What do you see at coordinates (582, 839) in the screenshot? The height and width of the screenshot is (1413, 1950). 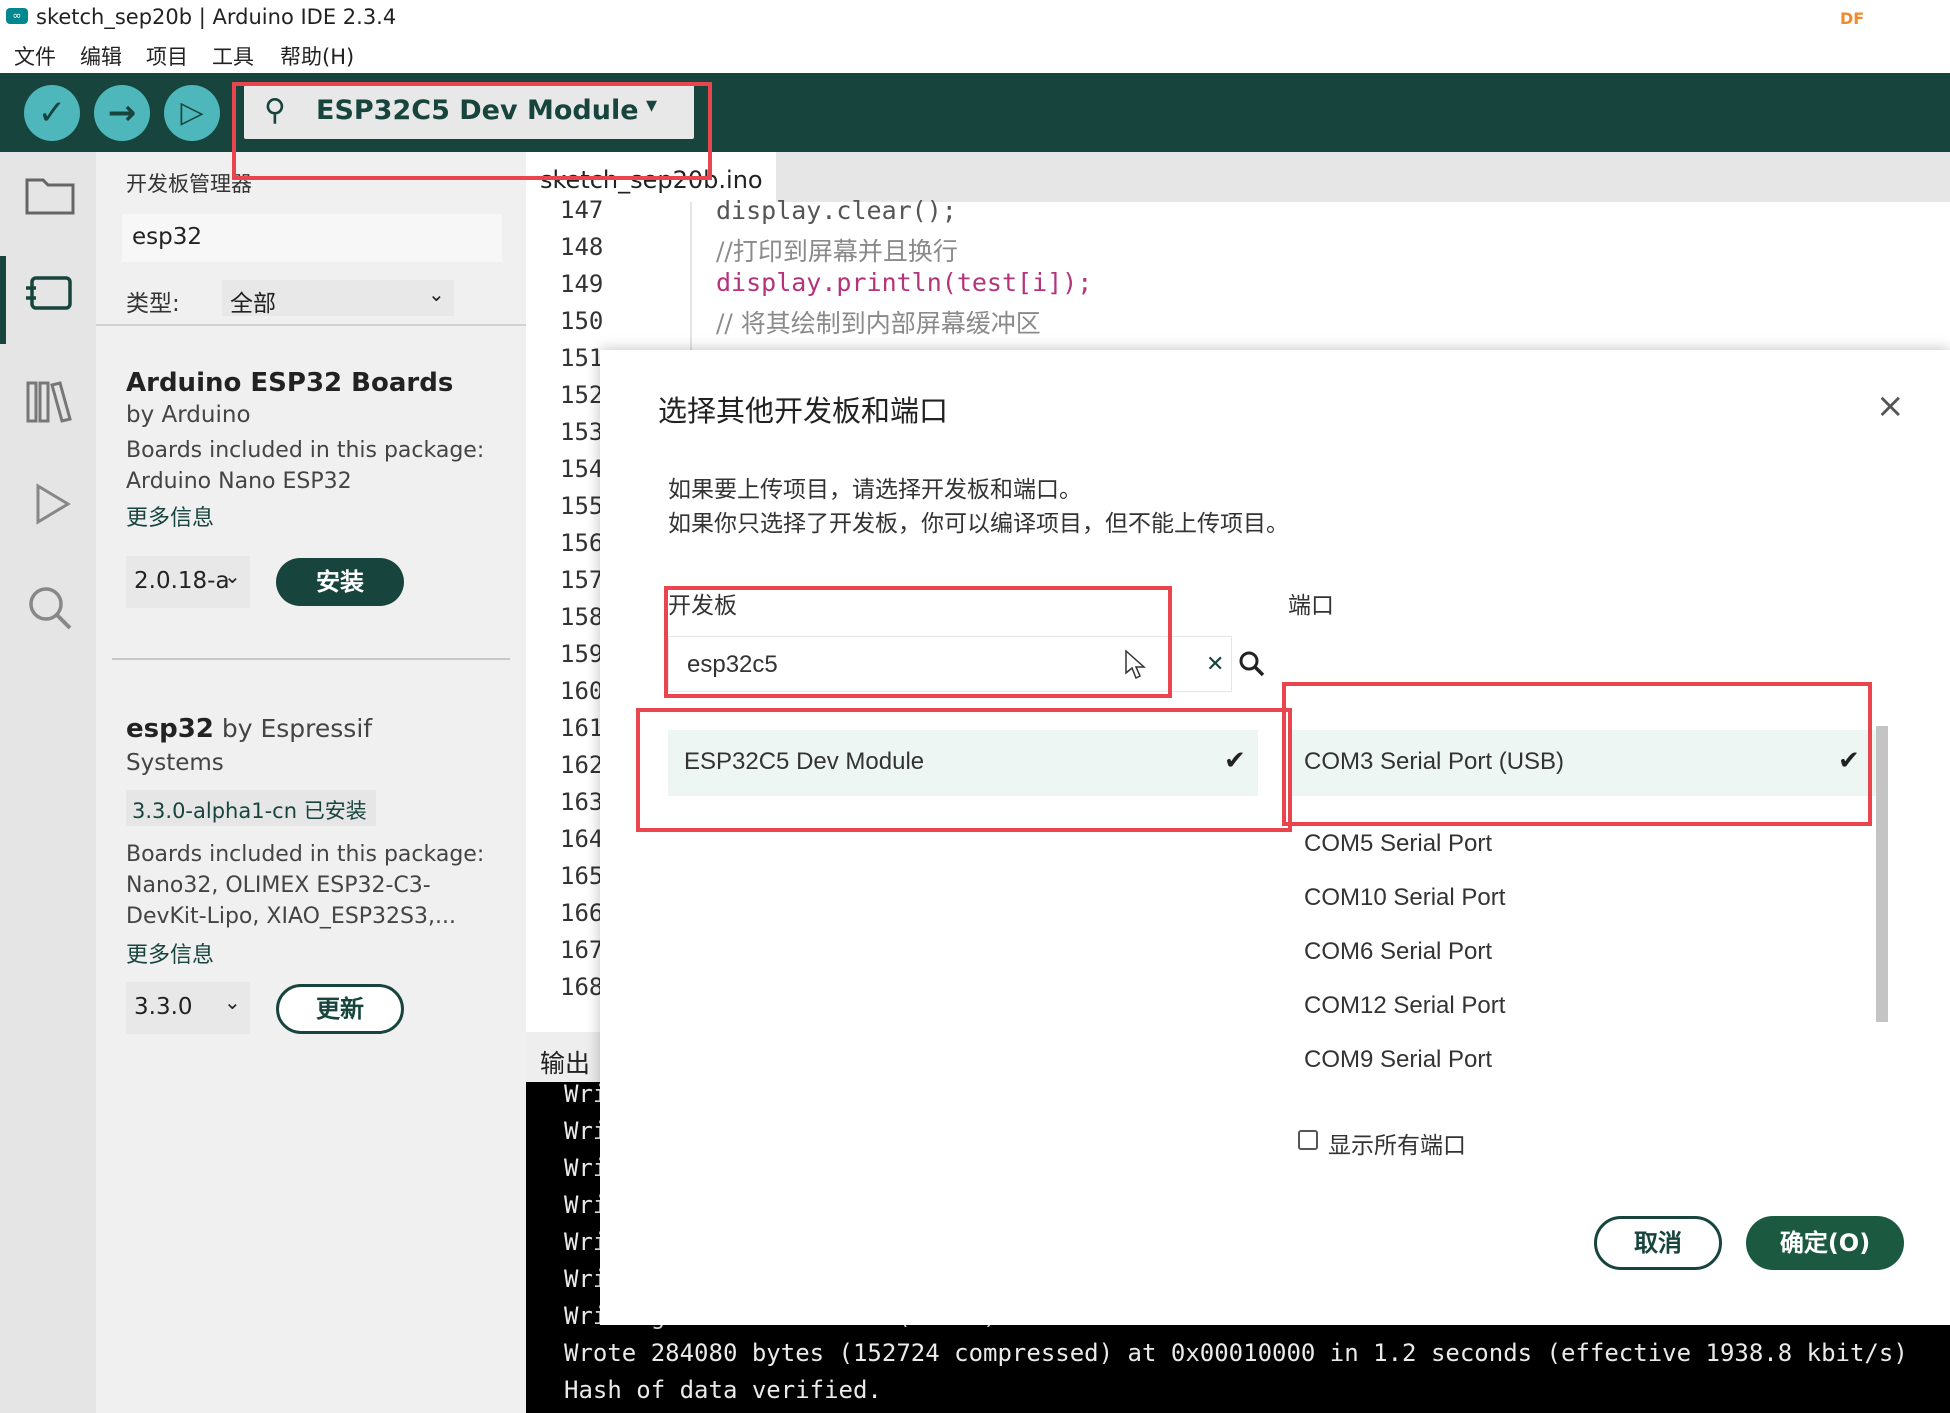 I see `line-number: 164` at bounding box center [582, 839].